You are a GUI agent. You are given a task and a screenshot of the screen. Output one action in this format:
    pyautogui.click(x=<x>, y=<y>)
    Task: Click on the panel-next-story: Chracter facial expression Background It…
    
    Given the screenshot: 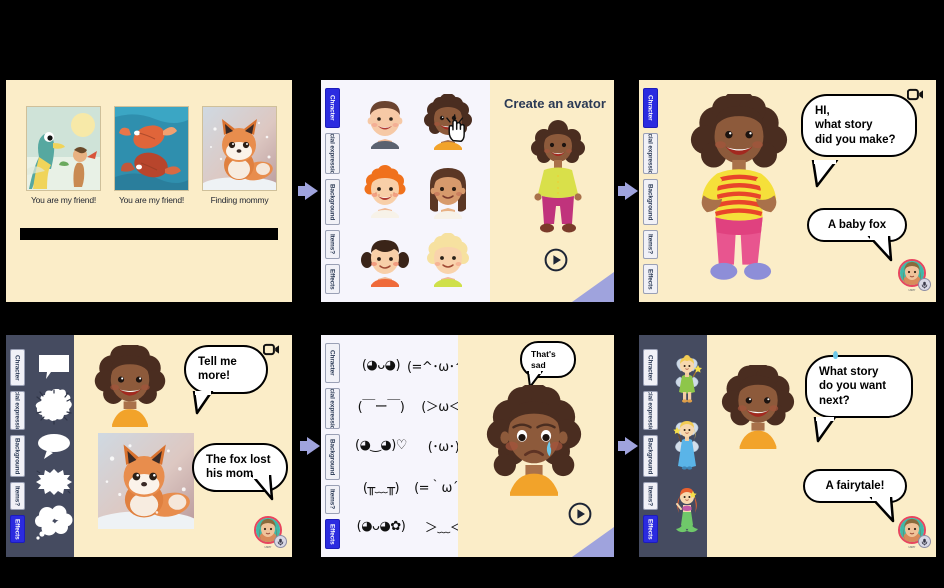 What is the action you would take?
    pyautogui.click(x=787, y=446)
    